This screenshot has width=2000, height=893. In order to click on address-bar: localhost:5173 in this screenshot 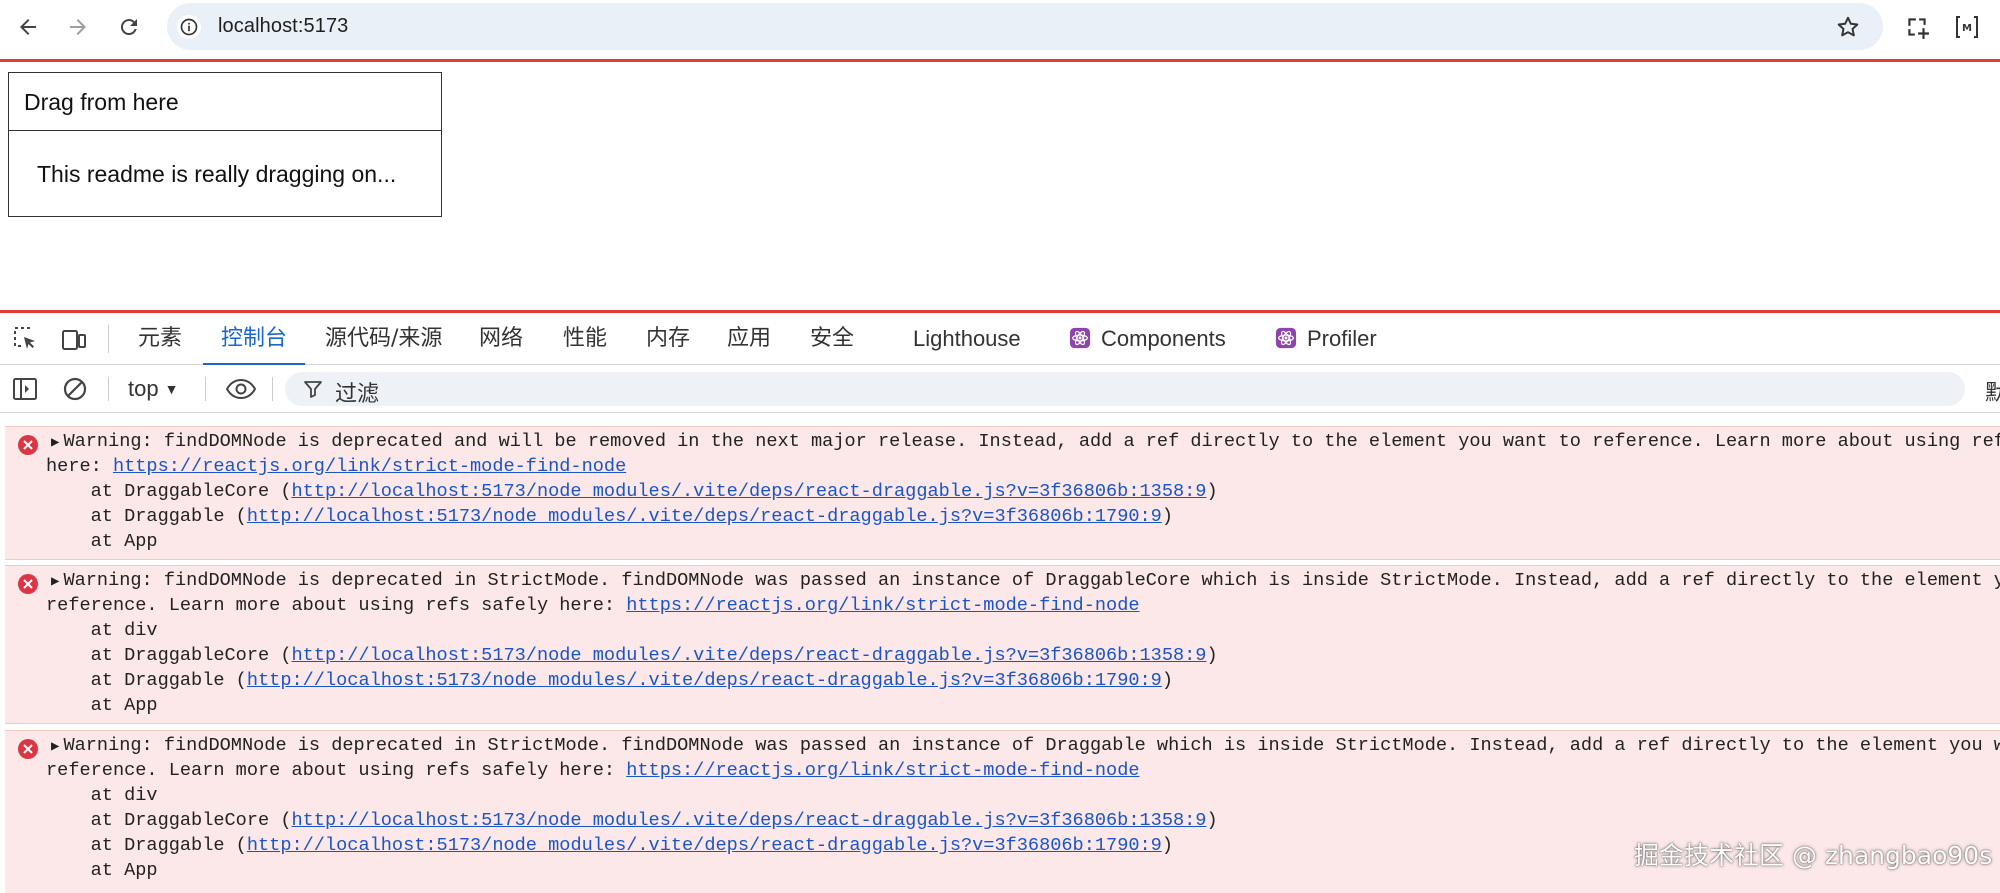, I will do `click(1025, 26)`.